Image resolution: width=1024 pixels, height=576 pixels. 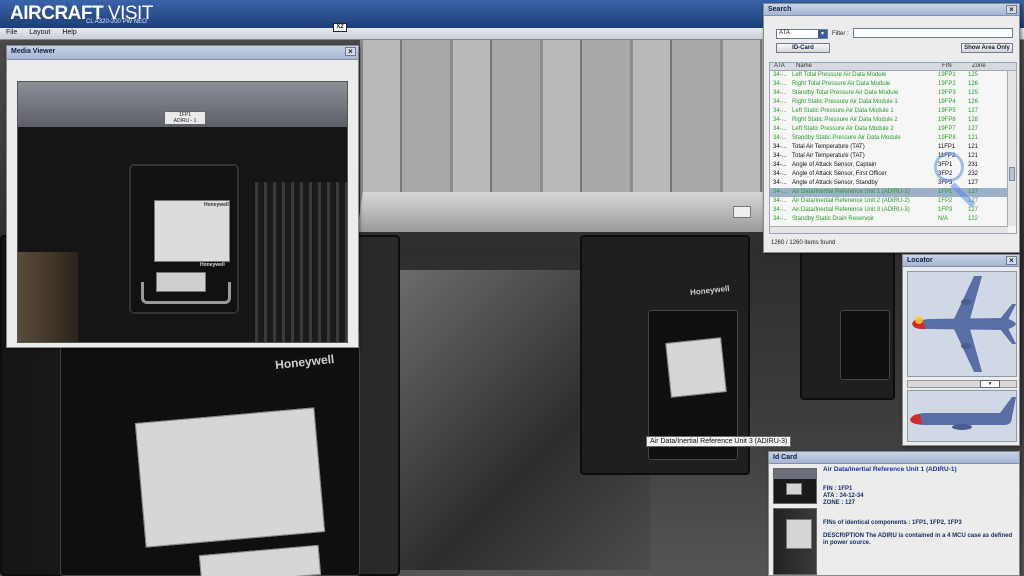 I want to click on search-title-bar: Search ×, so click(x=891, y=10).